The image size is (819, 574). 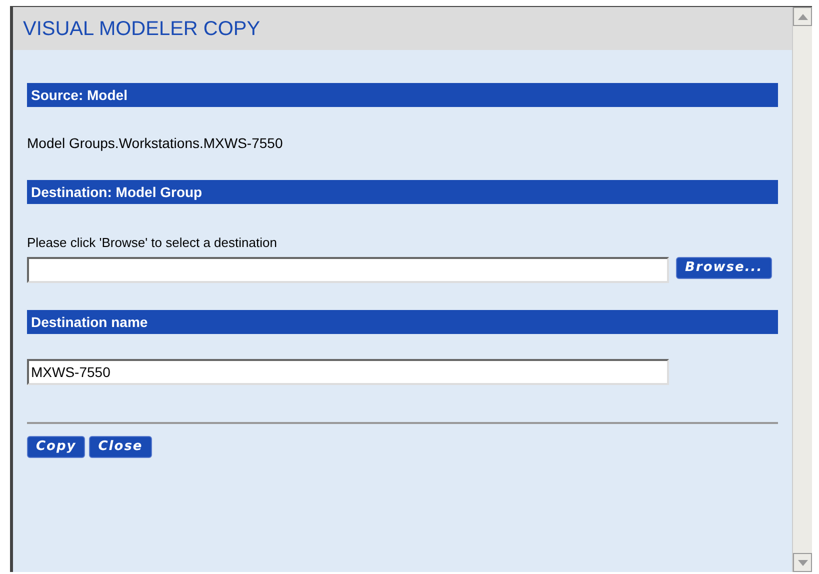 What do you see at coordinates (120, 447) in the screenshot?
I see `action-button: Close` at bounding box center [120, 447].